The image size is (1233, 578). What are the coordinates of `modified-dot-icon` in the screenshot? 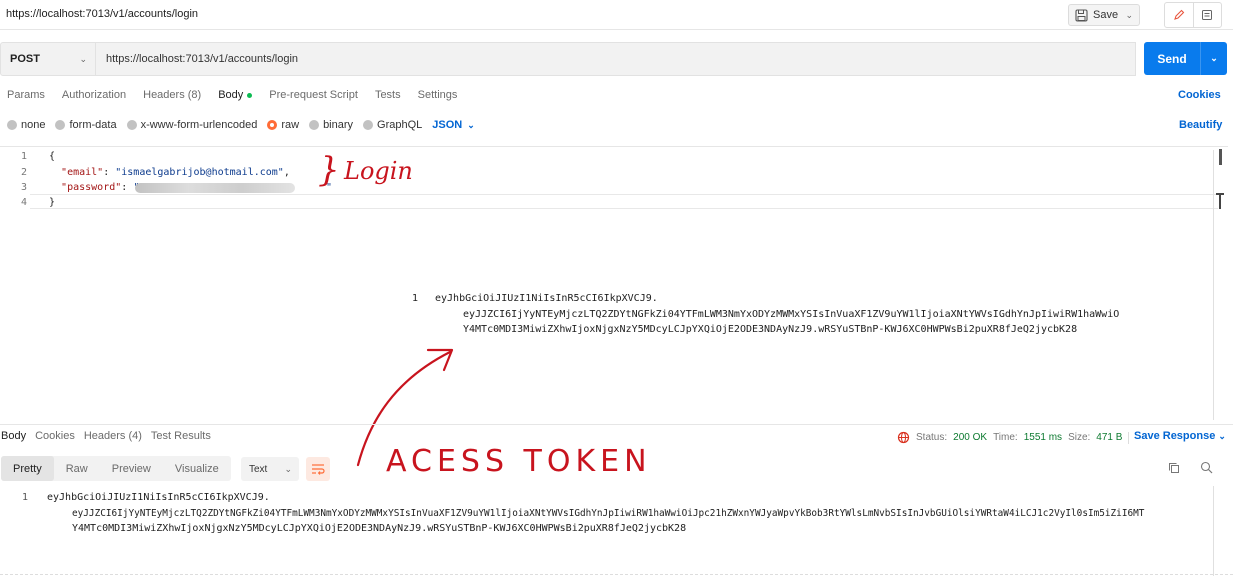 It's located at (250, 95).